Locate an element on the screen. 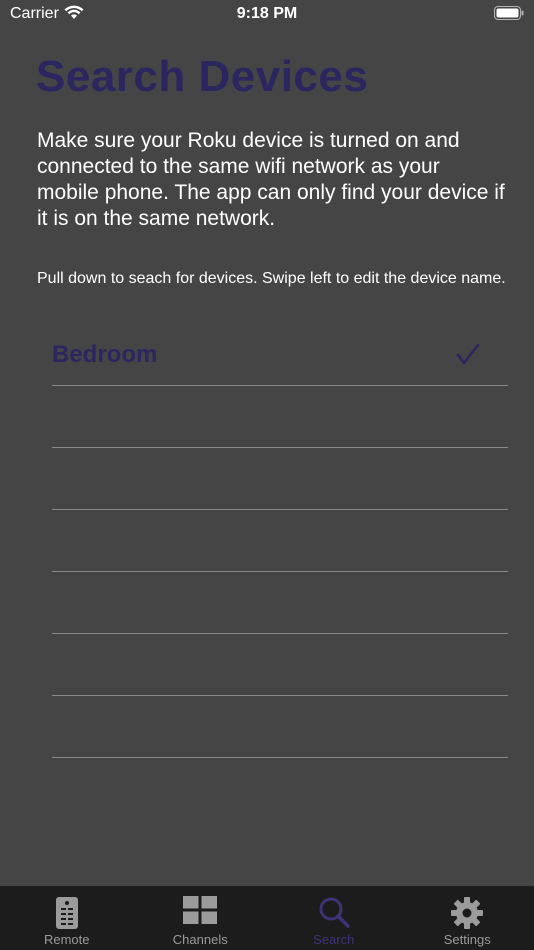 This screenshot has height=950, width=534. remote-icon is located at coordinates (67, 915).